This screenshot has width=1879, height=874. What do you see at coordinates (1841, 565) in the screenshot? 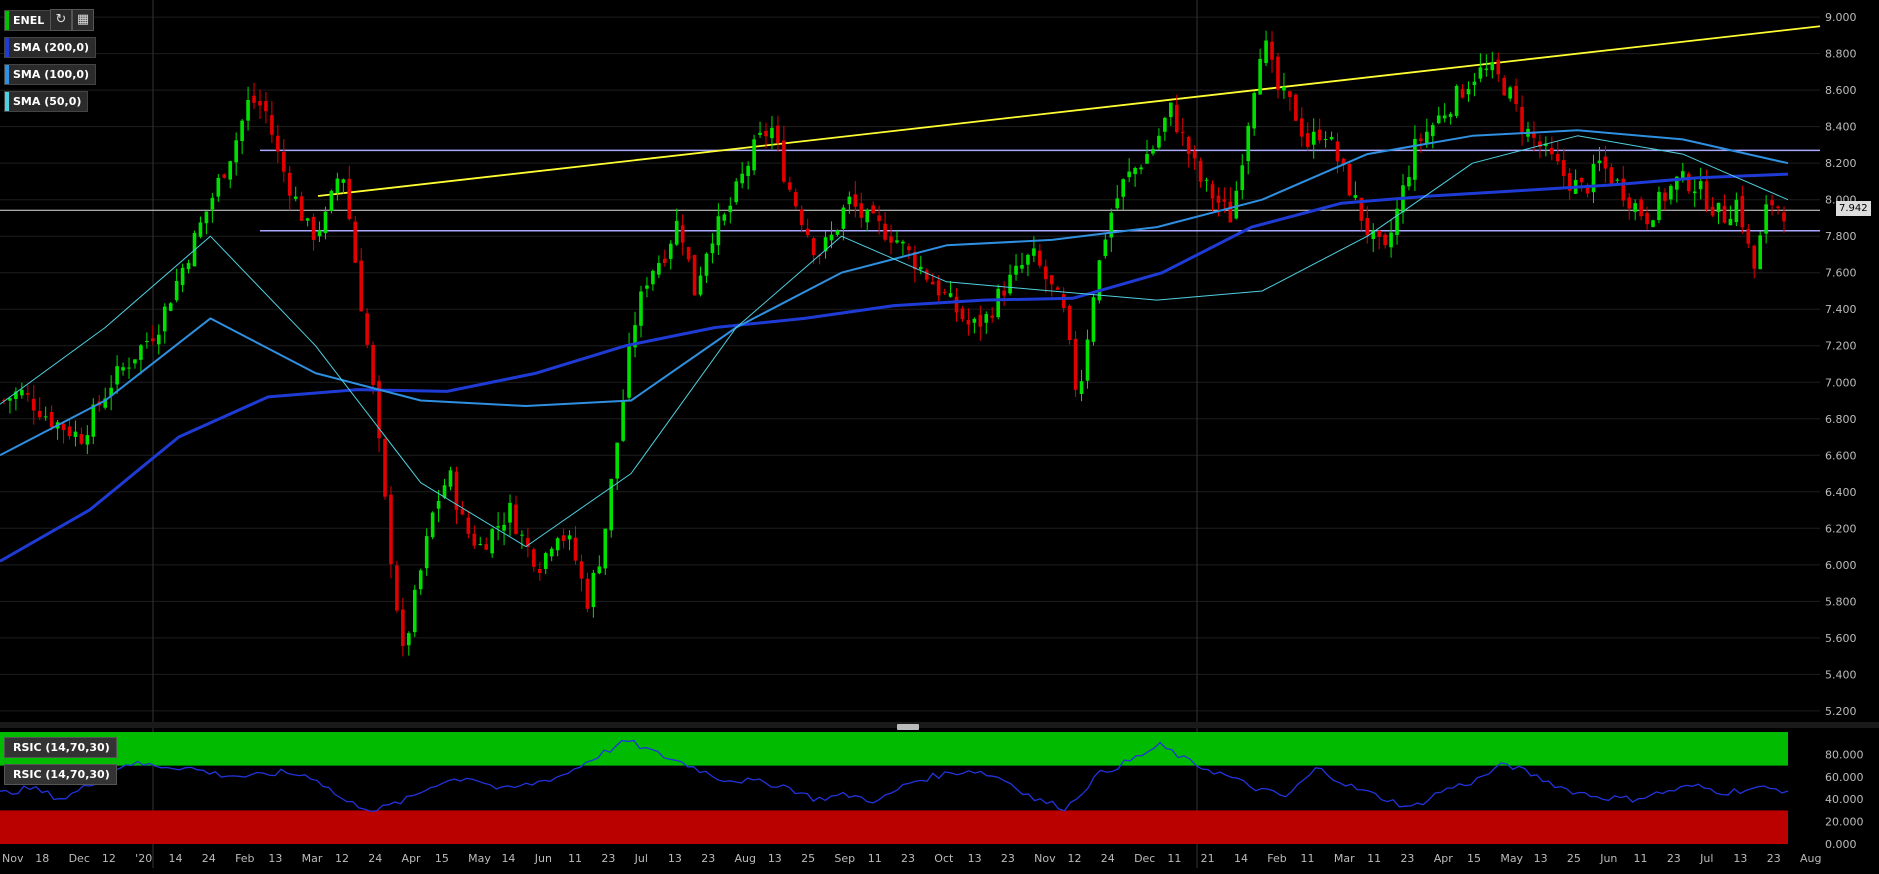
I see `y-tick-label: 6.000` at bounding box center [1841, 565].